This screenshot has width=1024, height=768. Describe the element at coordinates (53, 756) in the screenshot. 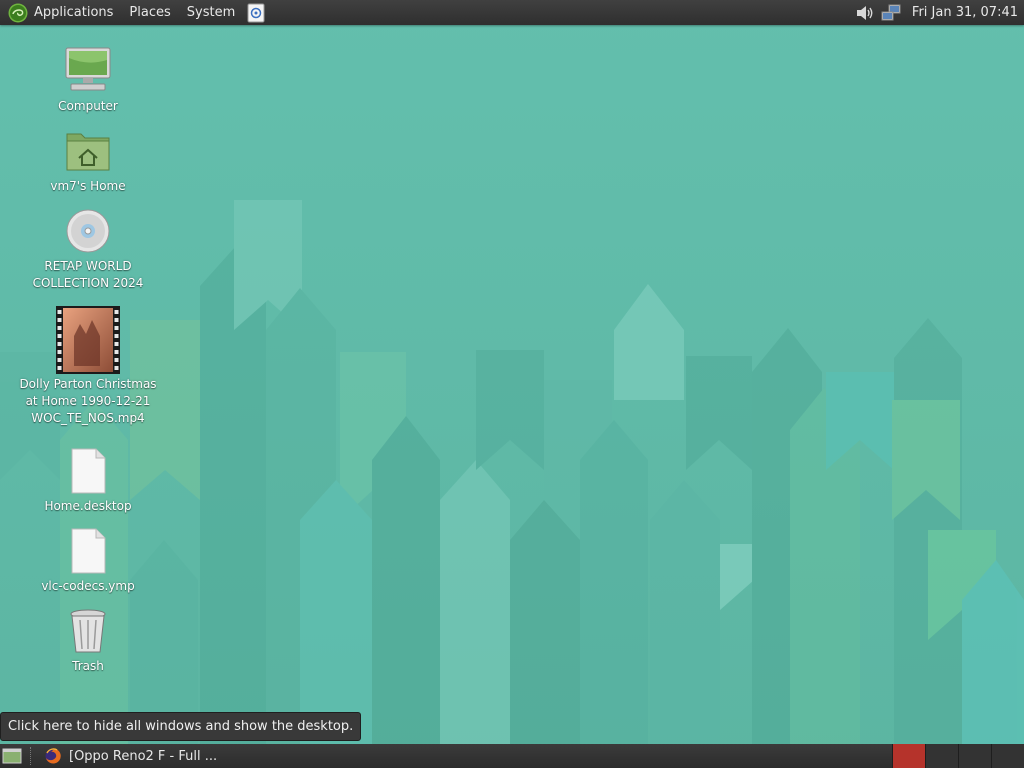

I see `firefox-icon` at that location.